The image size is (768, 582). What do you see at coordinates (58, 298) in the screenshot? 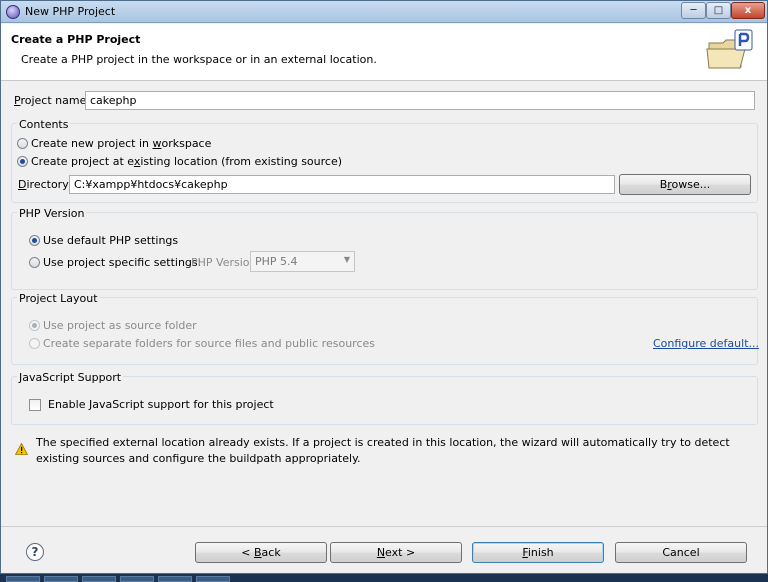
I see `project-layout-title: Project Layout` at bounding box center [58, 298].